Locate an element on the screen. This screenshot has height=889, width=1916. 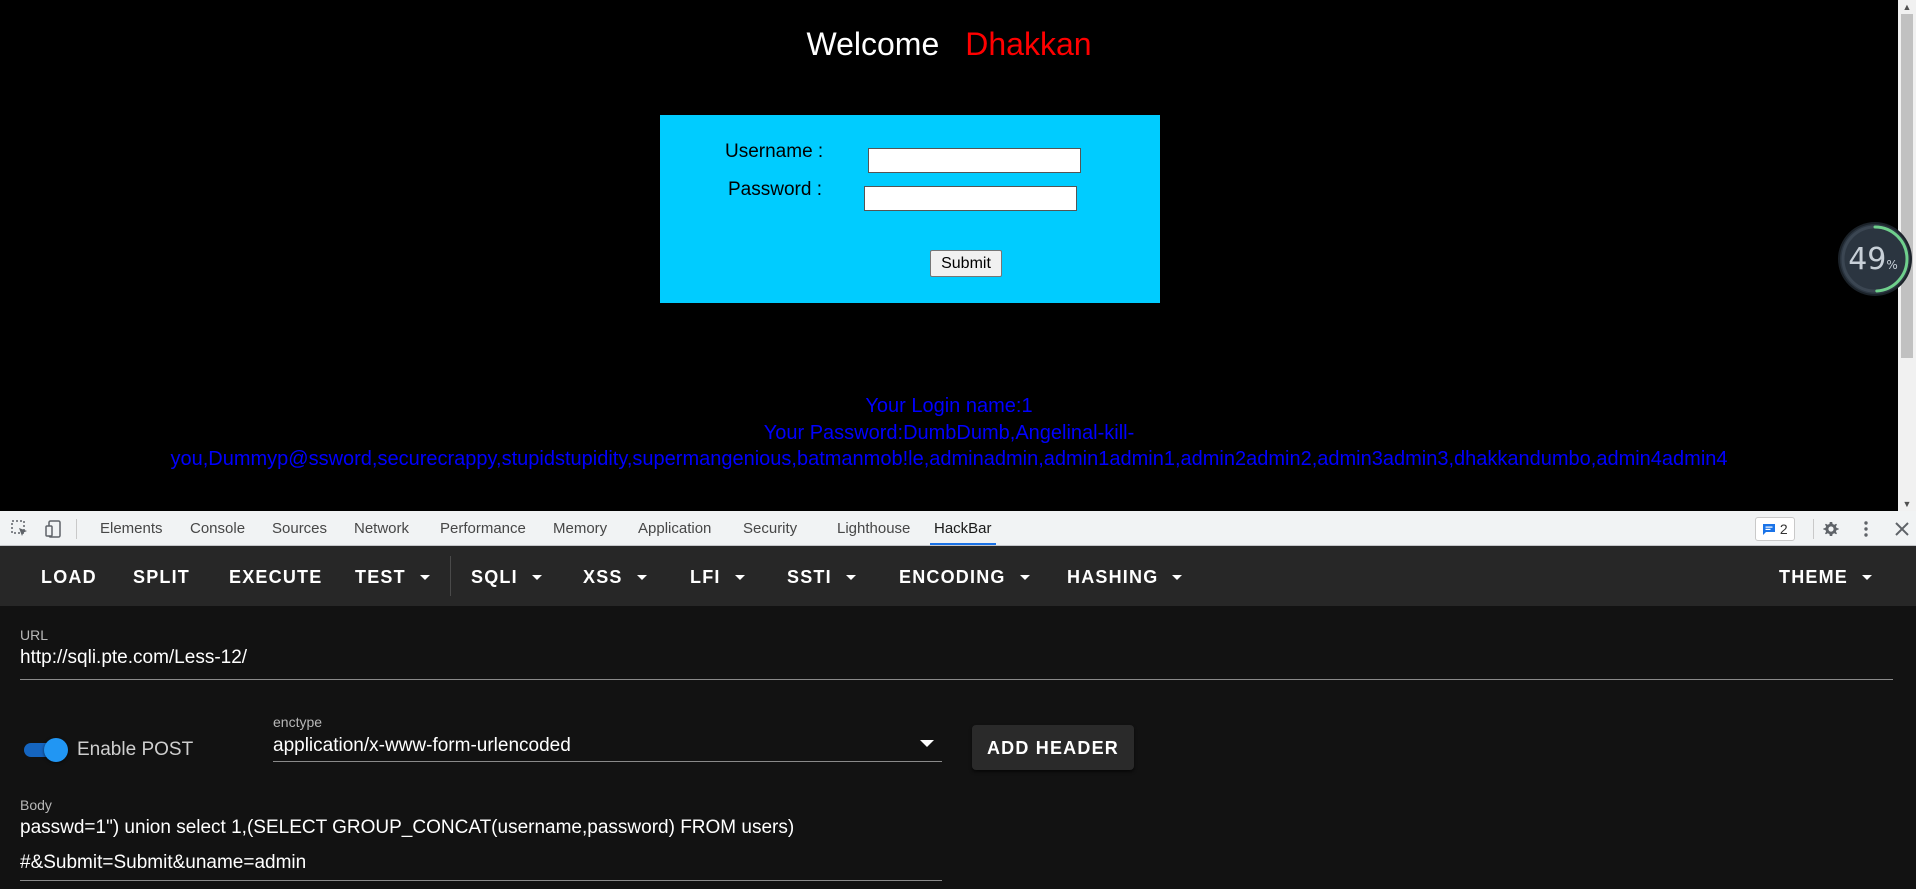
tab-network: Network is located at coordinates (381, 528).